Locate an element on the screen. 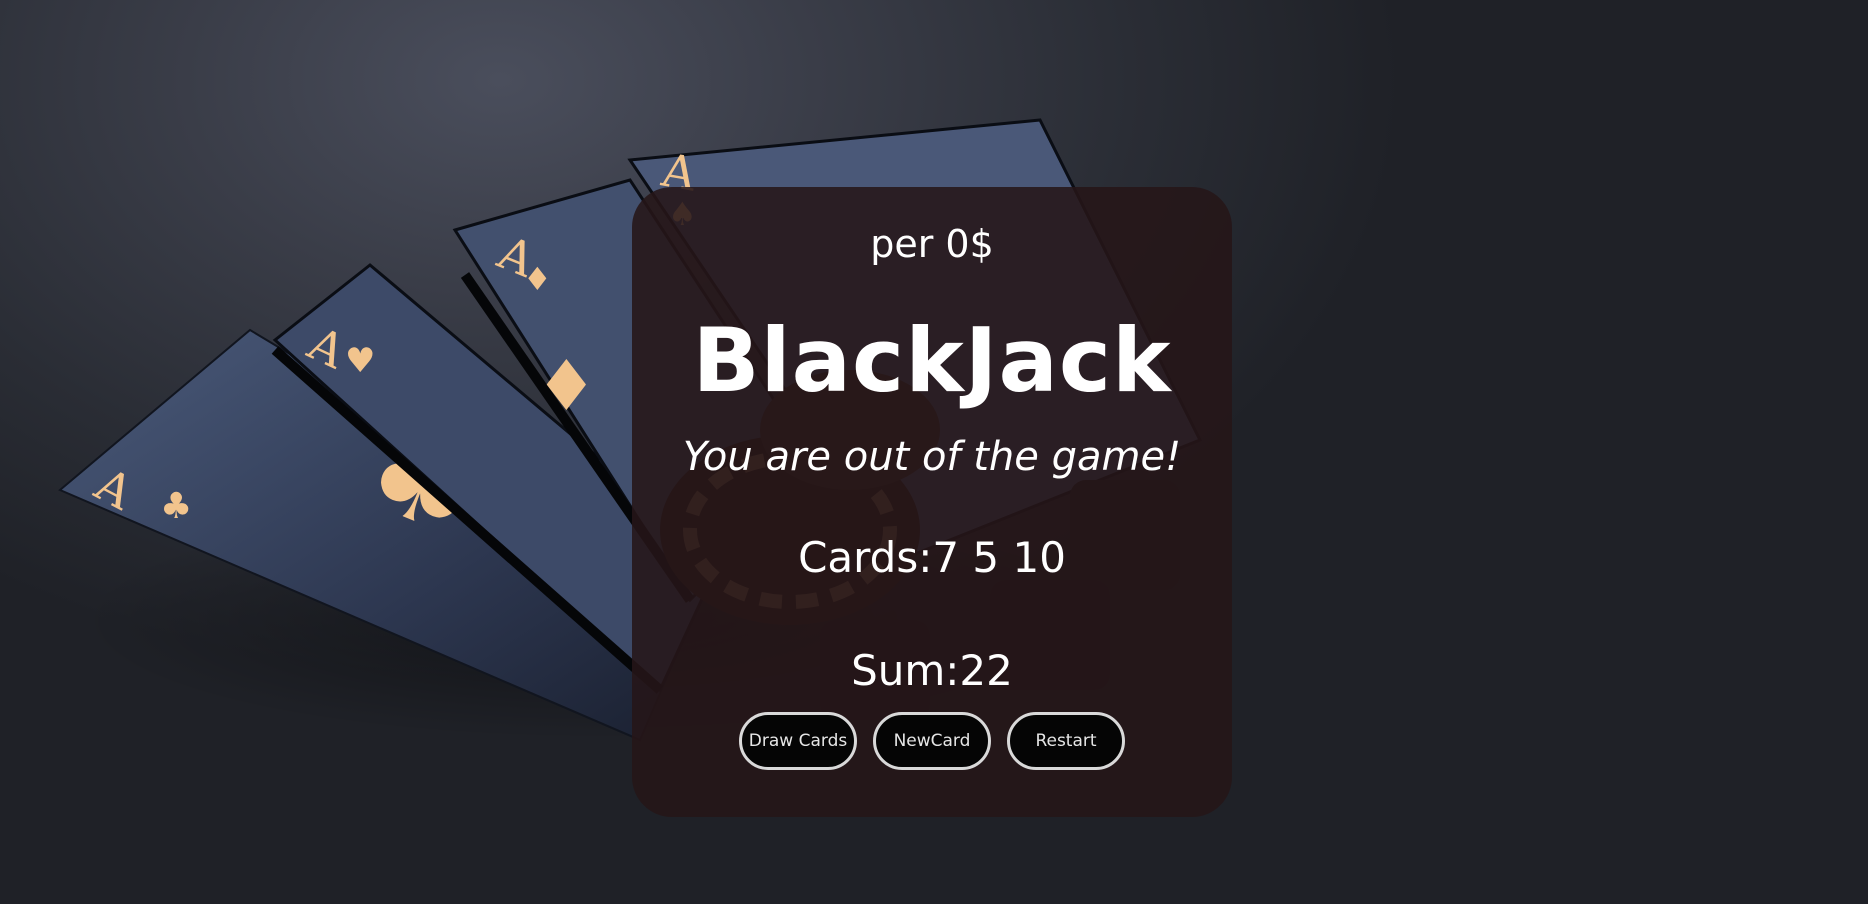 The image size is (1868, 904). draw-cards-button: Draw Cards is located at coordinates (798, 741).